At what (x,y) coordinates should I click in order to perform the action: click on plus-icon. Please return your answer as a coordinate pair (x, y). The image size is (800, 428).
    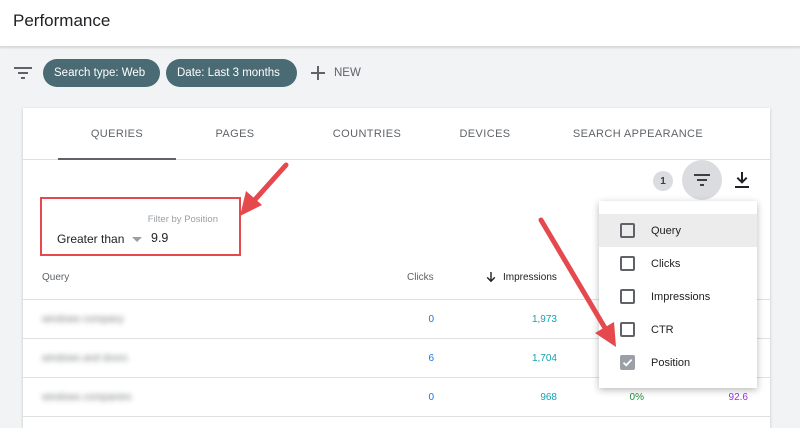
    Looking at the image, I should click on (318, 73).